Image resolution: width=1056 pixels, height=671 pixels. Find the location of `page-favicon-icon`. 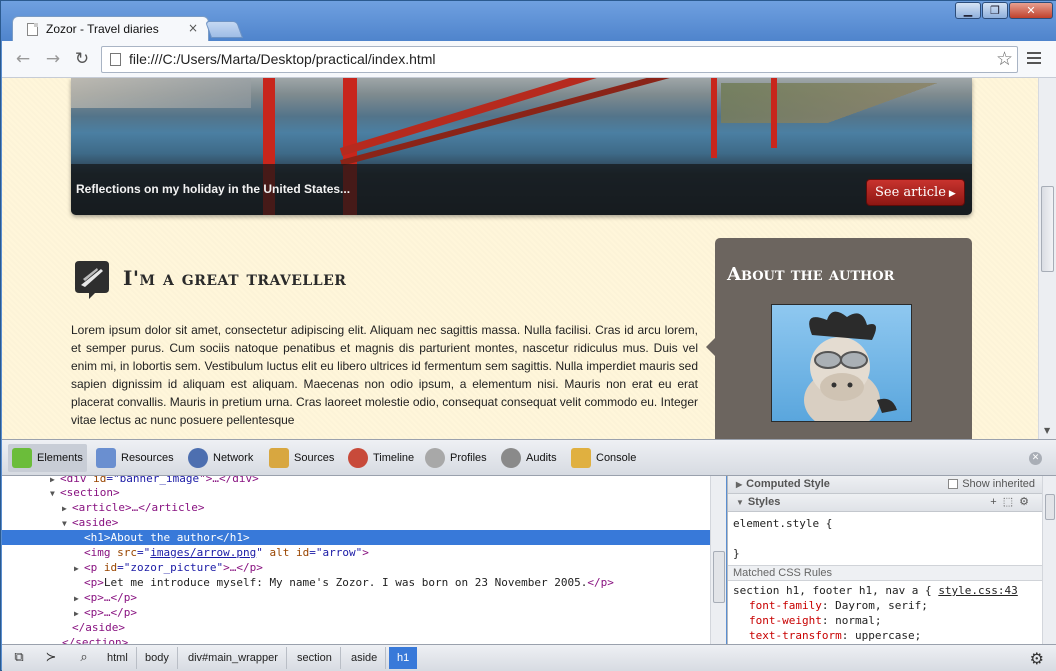

page-favicon-icon is located at coordinates (32, 29).